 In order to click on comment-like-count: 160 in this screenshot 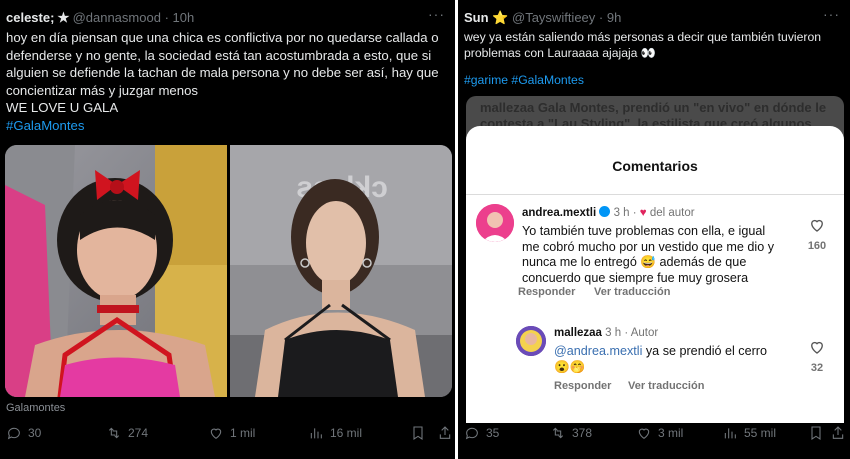, I will do `click(817, 246)`.